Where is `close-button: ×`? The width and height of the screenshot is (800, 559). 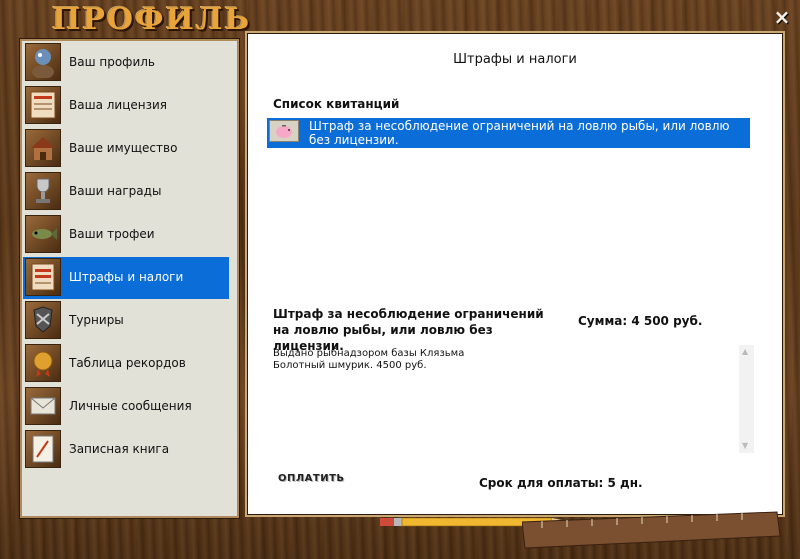
close-button: × is located at coordinates (782, 17).